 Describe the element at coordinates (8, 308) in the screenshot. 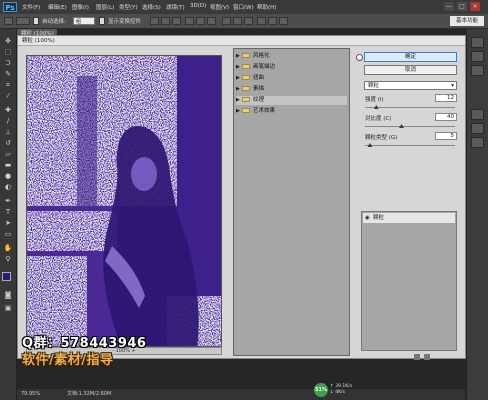

I see `screen-mode-icon: ▣` at that location.